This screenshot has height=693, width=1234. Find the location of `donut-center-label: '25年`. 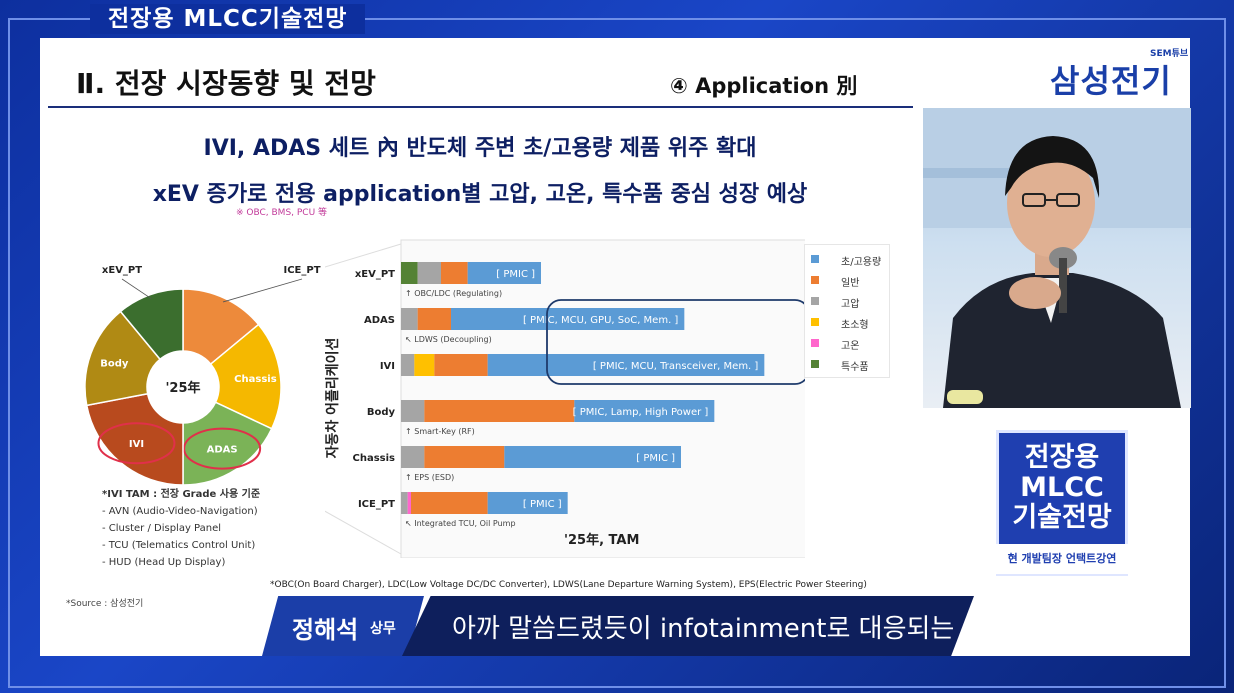

donut-center-label: '25年 is located at coordinates (182, 388).